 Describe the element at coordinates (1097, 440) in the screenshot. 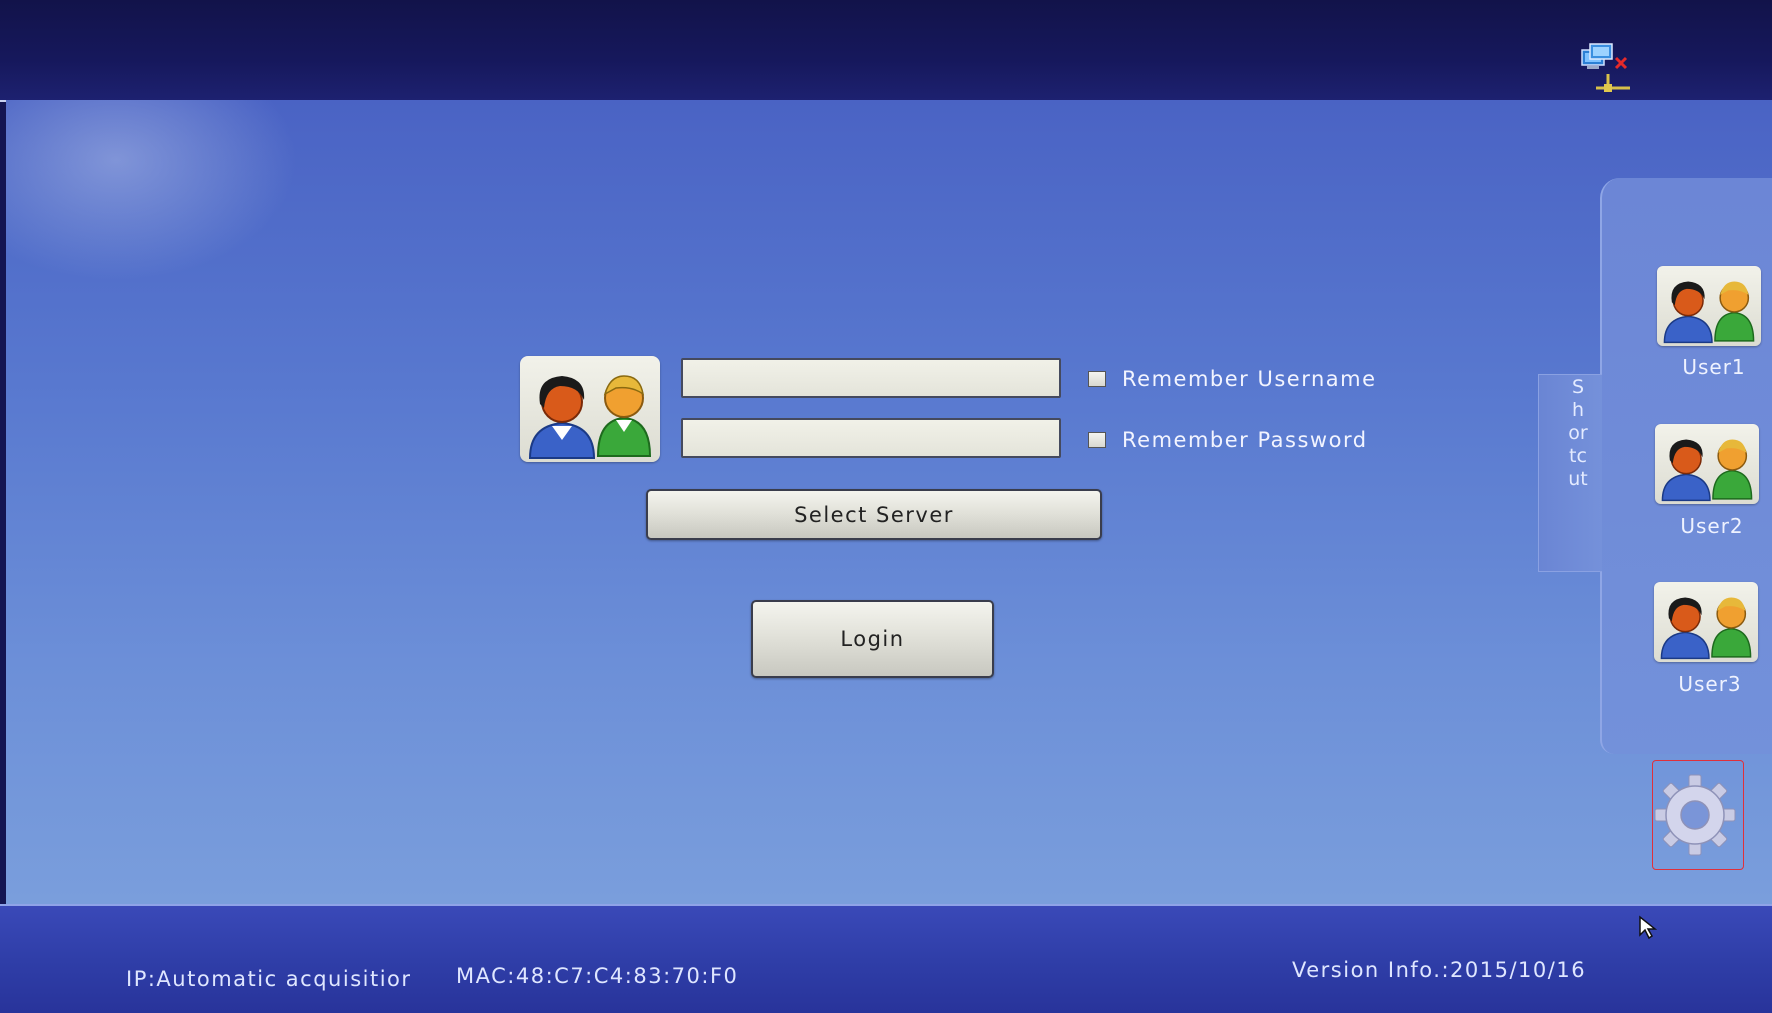

I see `remember-password-checkbox` at that location.